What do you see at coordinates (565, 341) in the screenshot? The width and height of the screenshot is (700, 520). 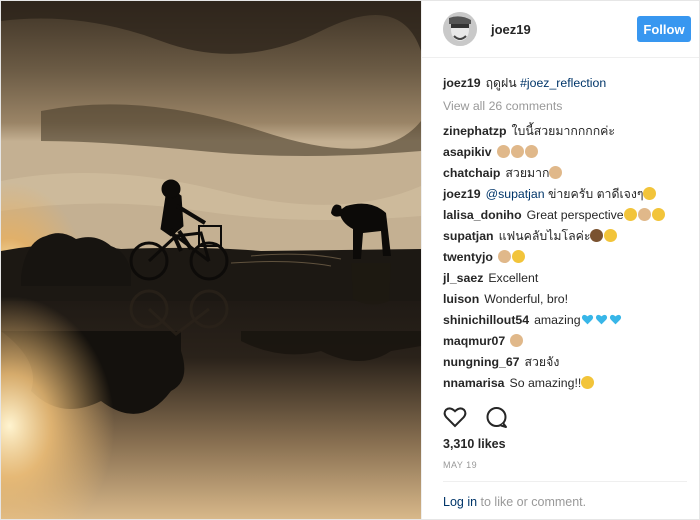 I see `comment-item: maqmur07` at bounding box center [565, 341].